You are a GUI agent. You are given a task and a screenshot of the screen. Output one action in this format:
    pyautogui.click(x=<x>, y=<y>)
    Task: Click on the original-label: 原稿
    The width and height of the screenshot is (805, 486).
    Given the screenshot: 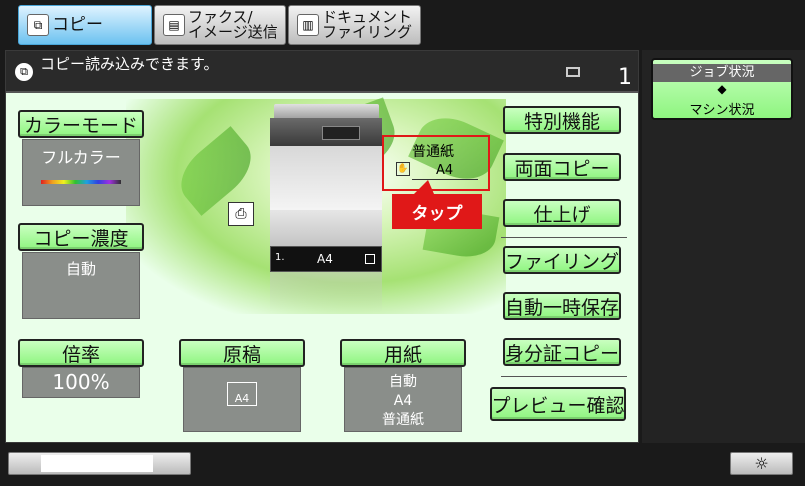 What is the action you would take?
    pyautogui.click(x=241, y=354)
    